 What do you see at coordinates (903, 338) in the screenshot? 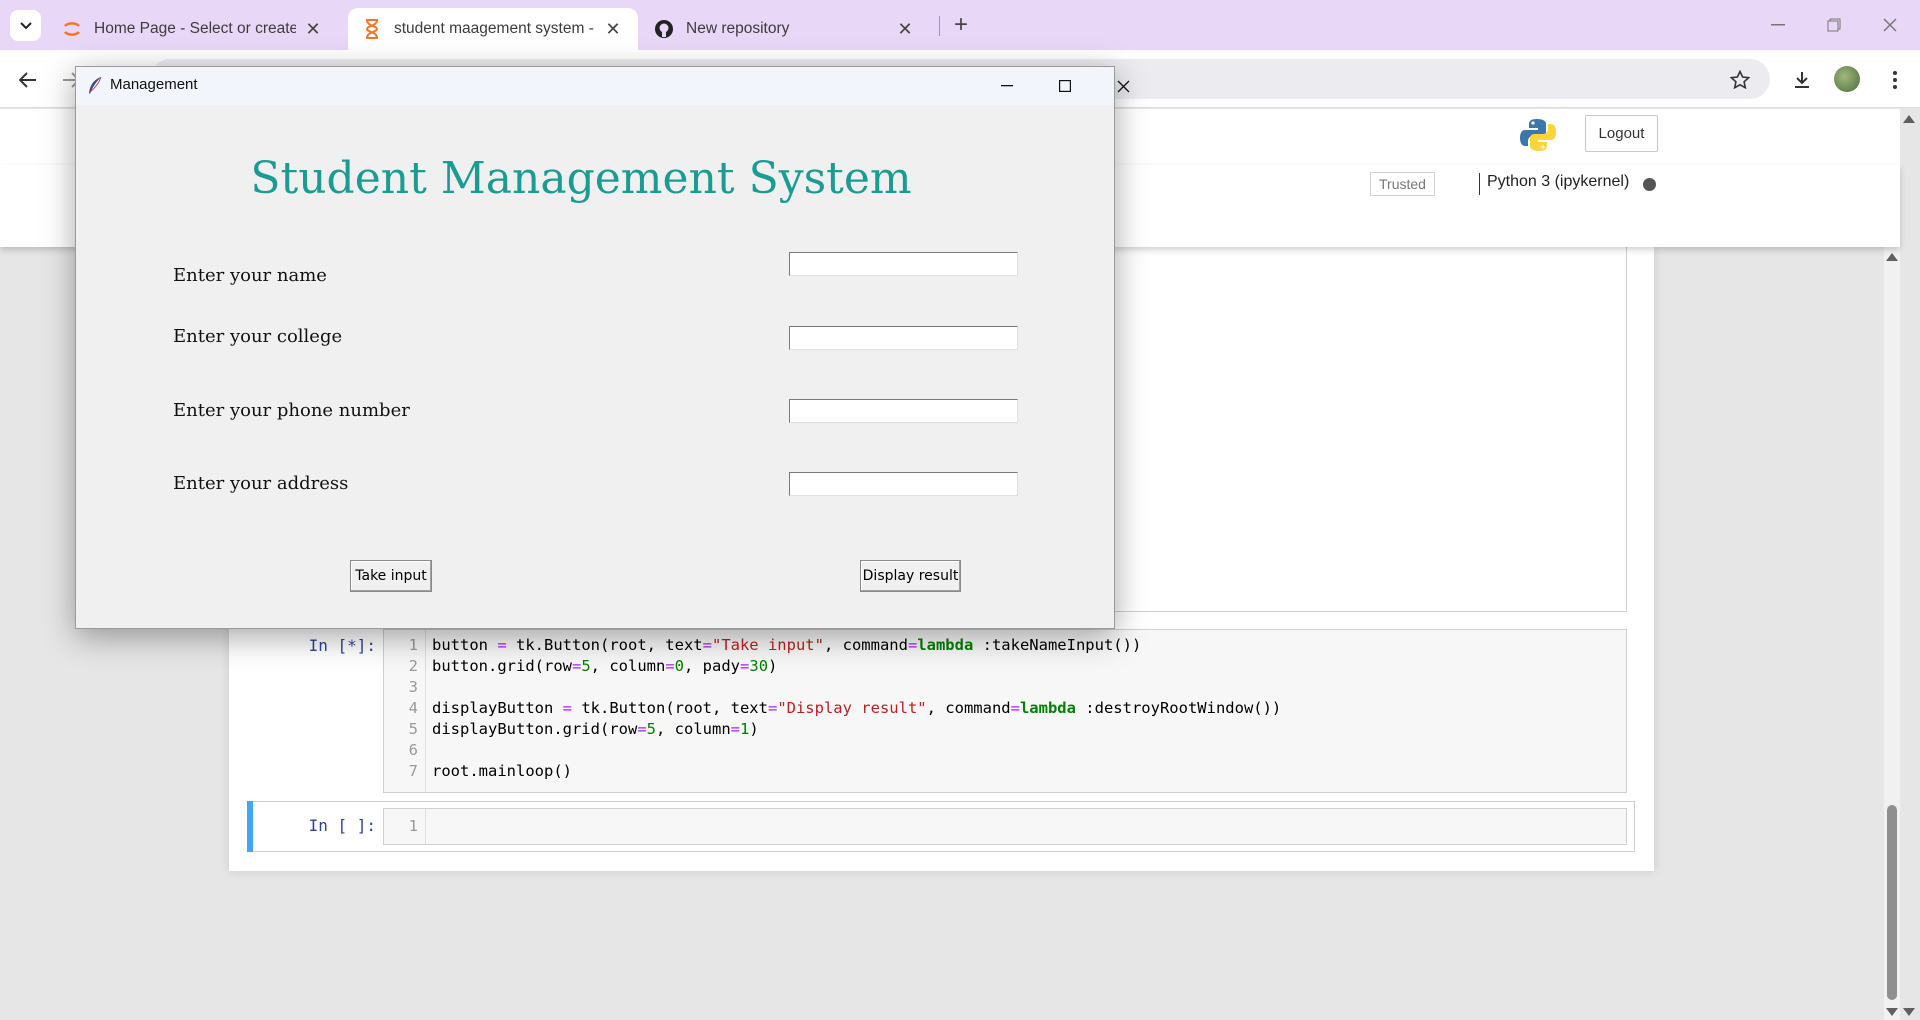
I see `college-input` at bounding box center [903, 338].